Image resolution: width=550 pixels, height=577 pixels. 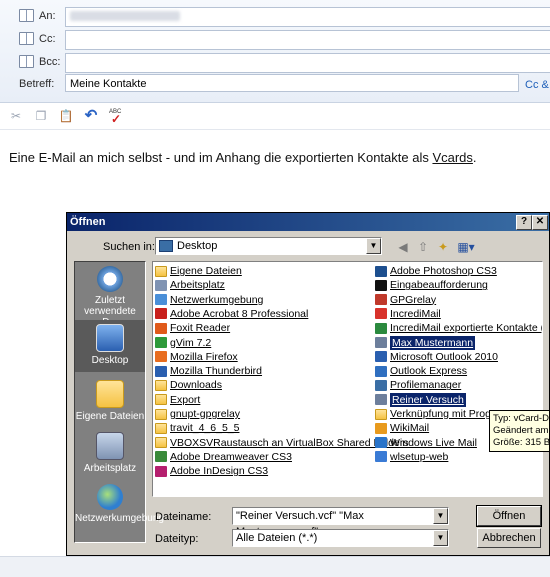 I want to click on photoshop-icon, so click(x=381, y=271).